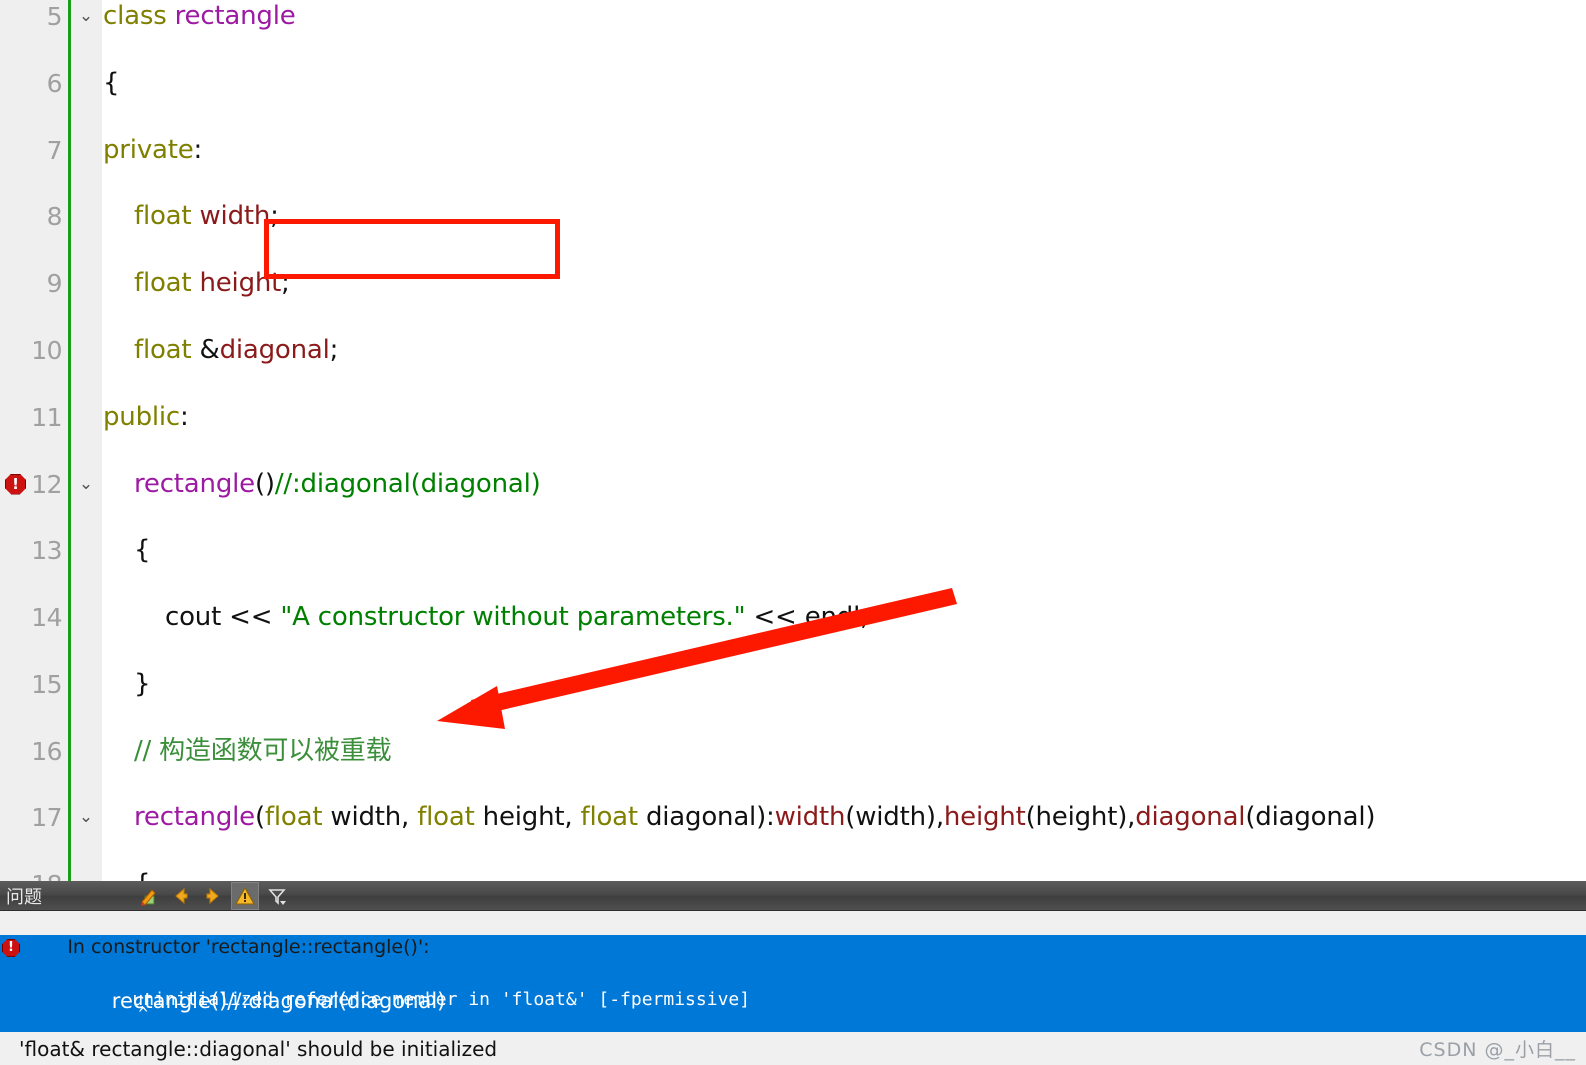 This screenshot has height=1065, width=1586. Describe the element at coordinates (1080, 817) in the screenshot. I see `code-token: (height),` at that location.